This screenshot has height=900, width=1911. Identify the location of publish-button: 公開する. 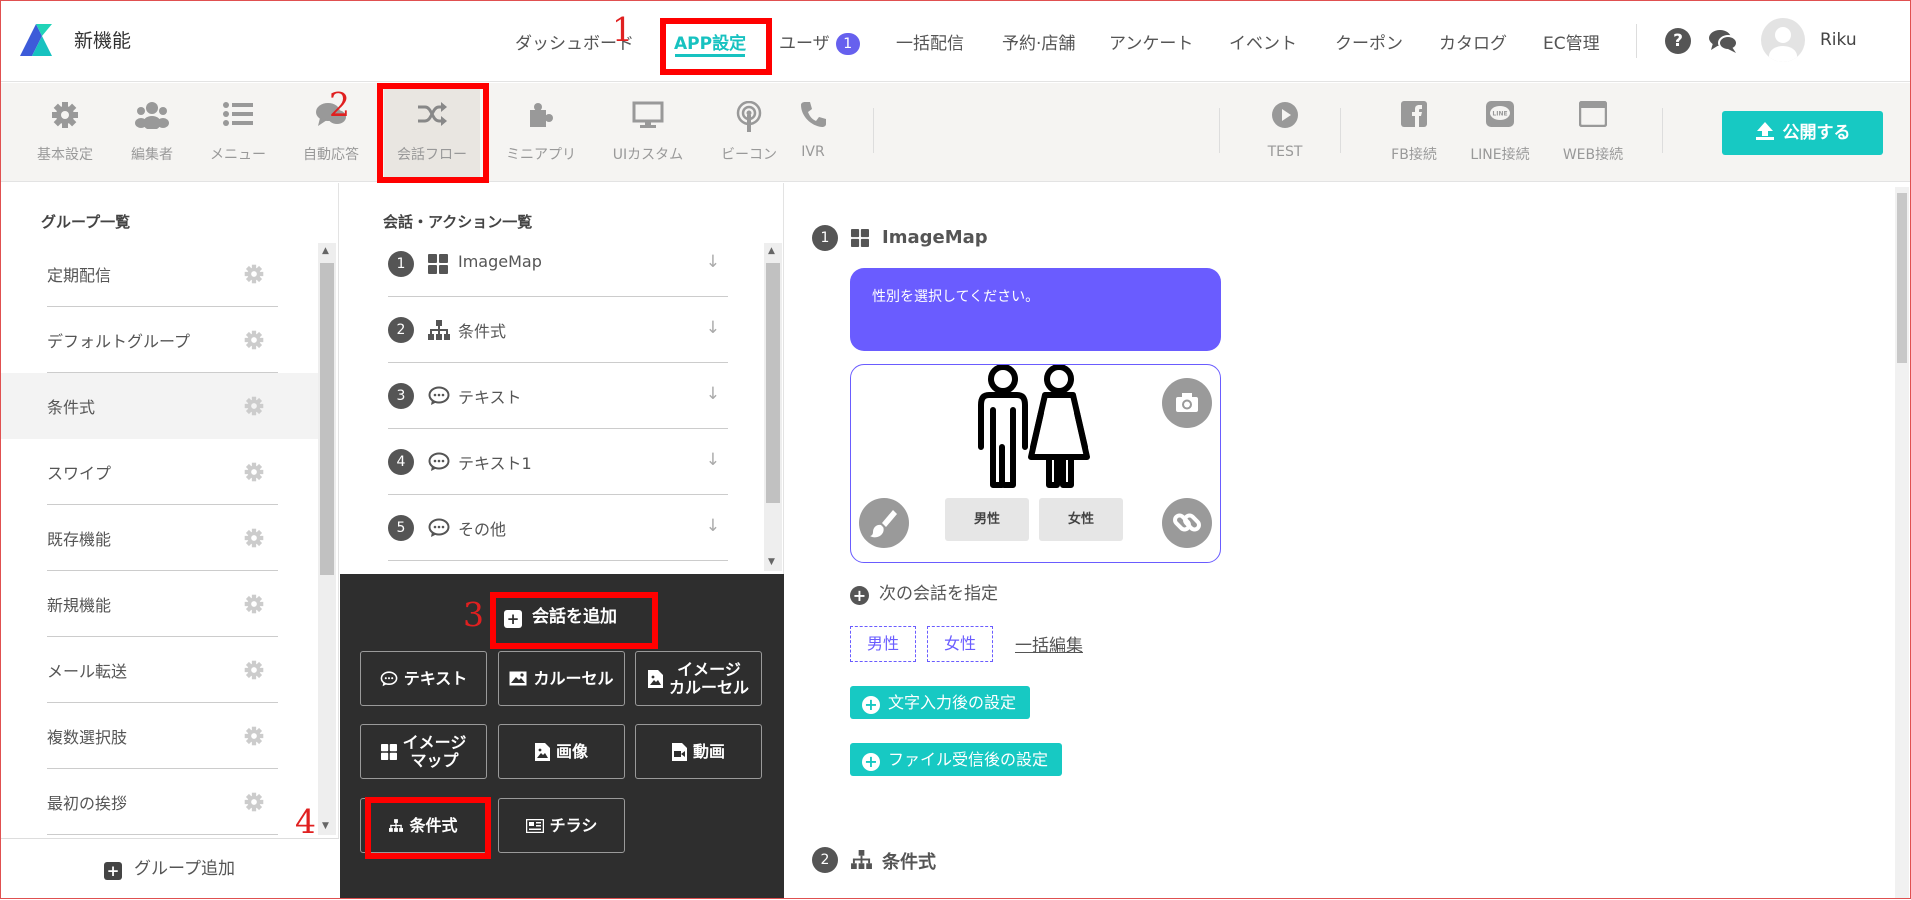
(1802, 133).